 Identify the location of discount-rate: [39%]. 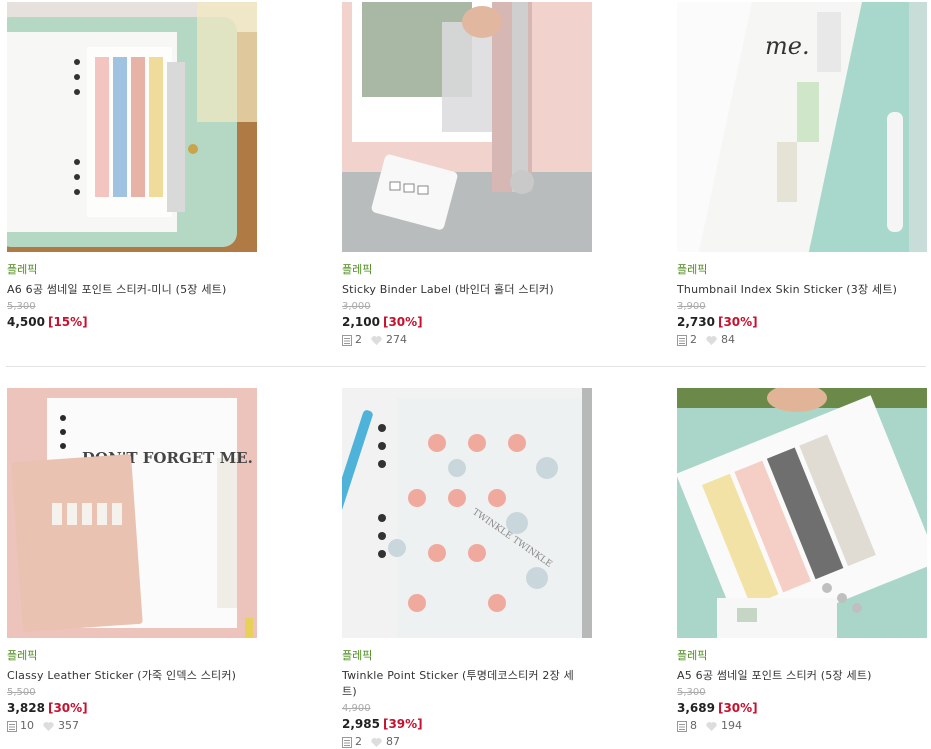
(402, 724).